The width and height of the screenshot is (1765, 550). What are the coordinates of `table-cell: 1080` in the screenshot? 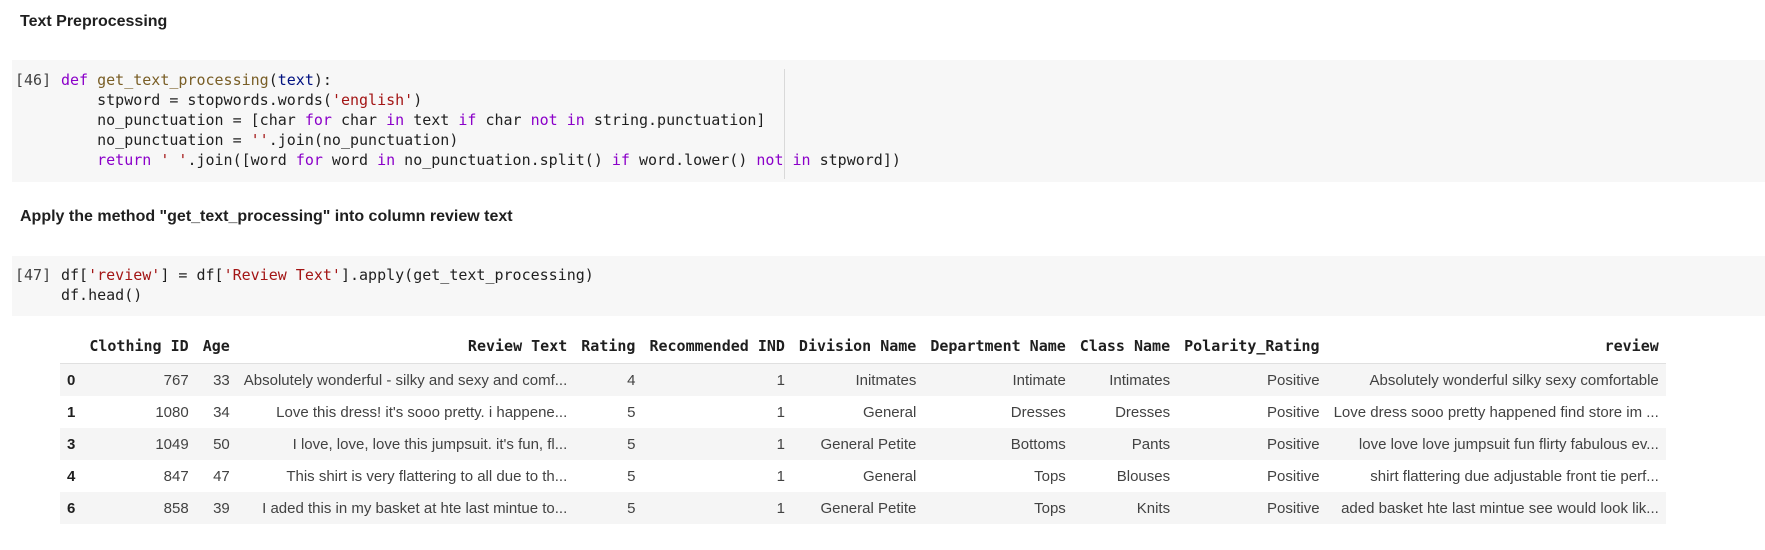 It's located at (172, 412).